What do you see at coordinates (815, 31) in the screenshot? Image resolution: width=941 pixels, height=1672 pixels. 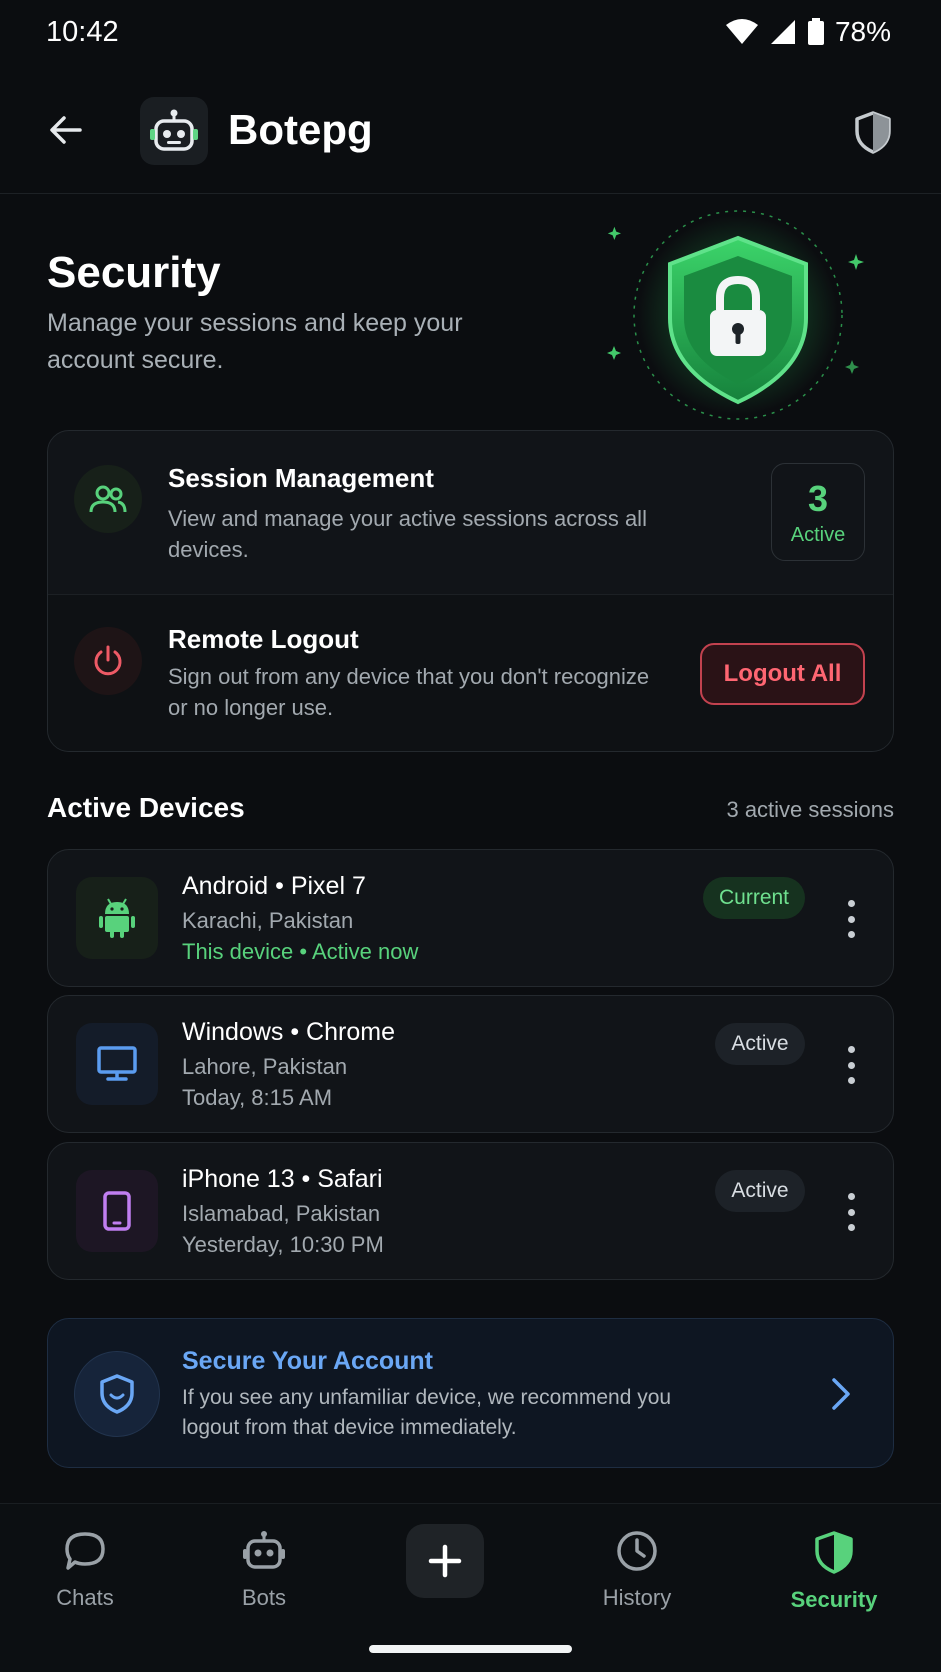 I see `battery-icon` at bounding box center [815, 31].